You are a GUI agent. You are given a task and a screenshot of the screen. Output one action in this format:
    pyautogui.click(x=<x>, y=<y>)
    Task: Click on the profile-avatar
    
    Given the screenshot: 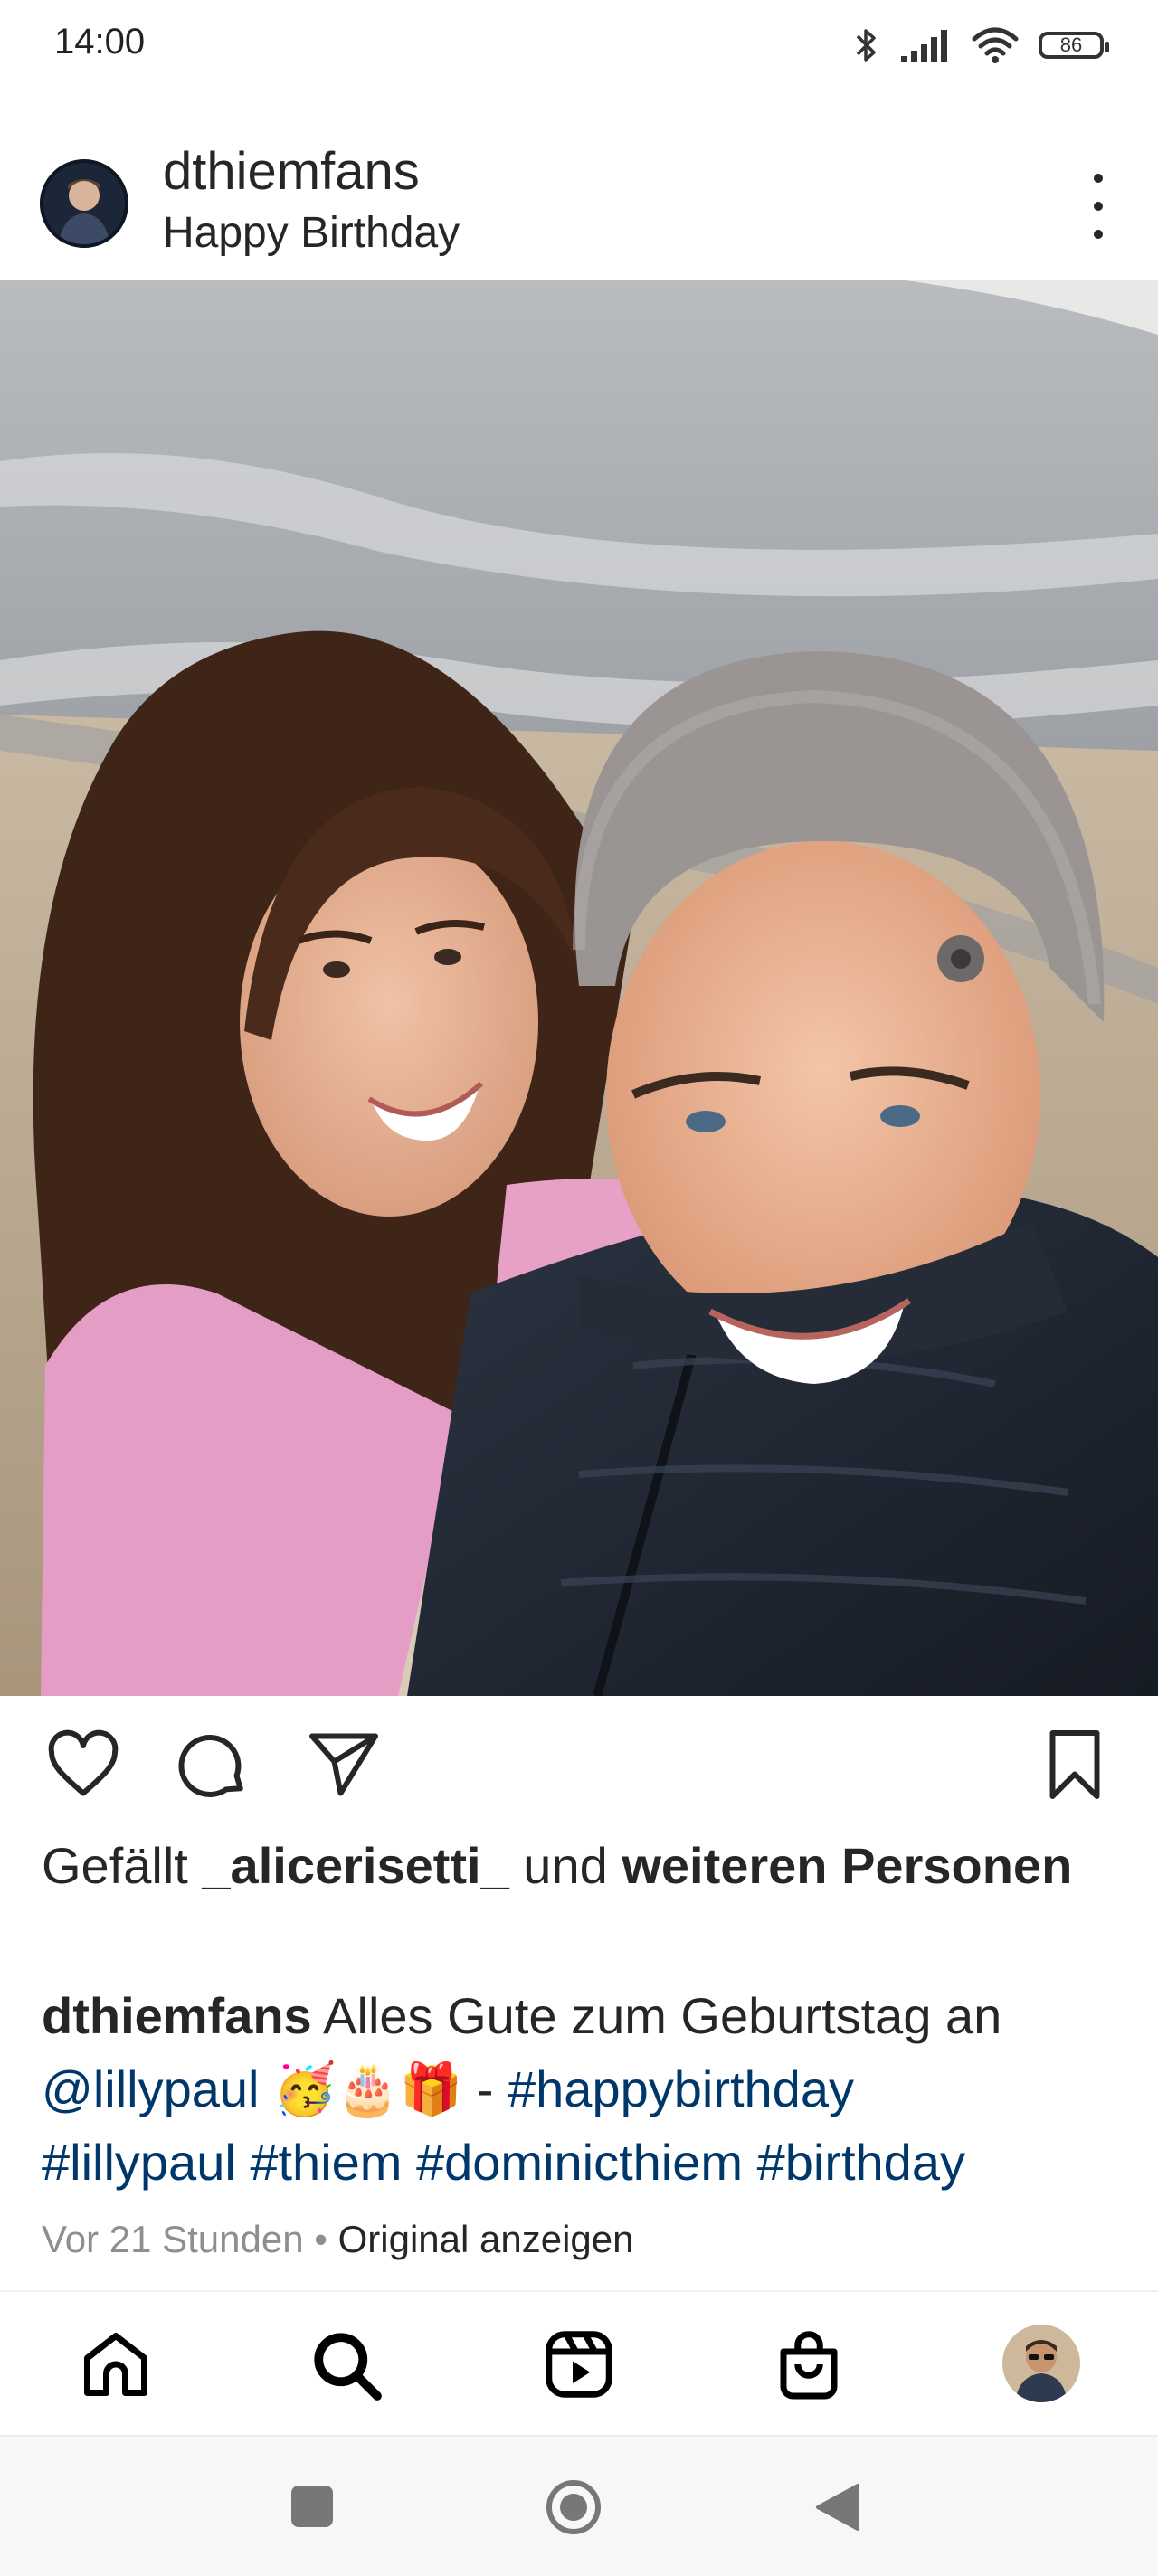 What is the action you would take?
    pyautogui.click(x=1041, y=2363)
    